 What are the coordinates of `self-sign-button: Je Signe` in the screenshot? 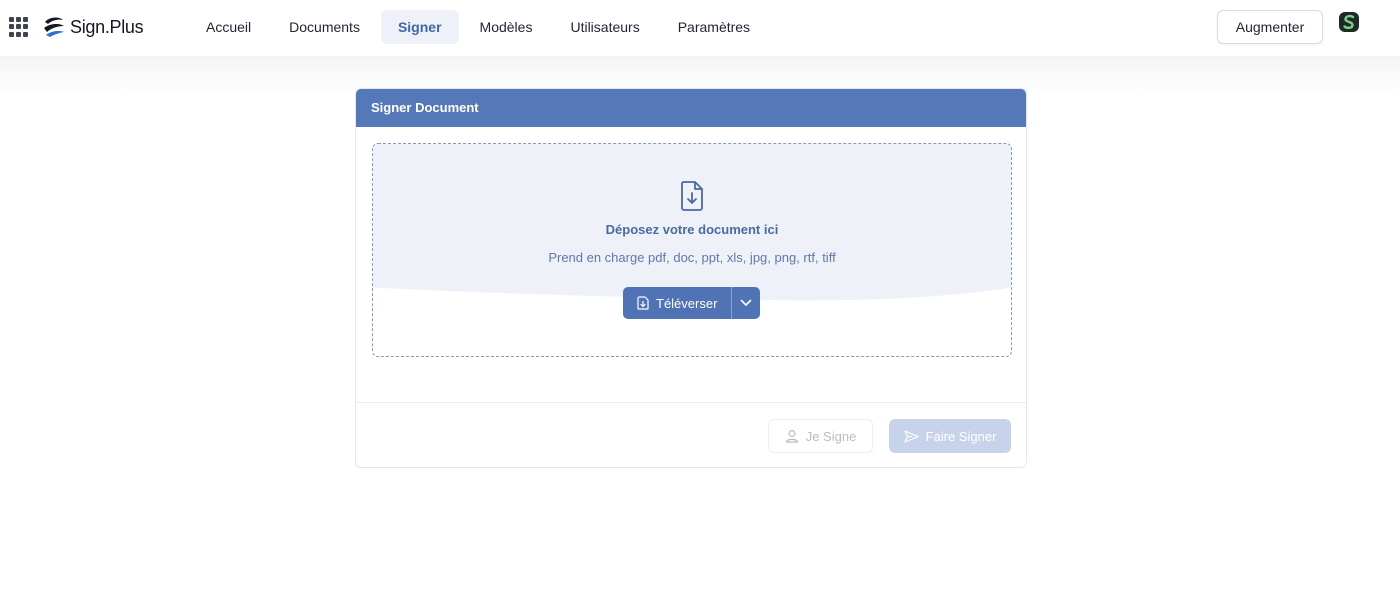 It's located at (820, 436).